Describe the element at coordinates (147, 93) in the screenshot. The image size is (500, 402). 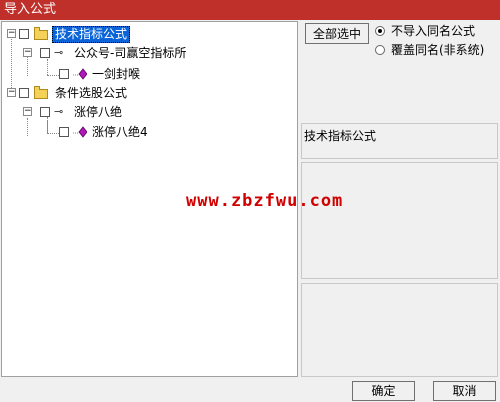
I see `tree-node-screening: − 条件选股公式` at that location.